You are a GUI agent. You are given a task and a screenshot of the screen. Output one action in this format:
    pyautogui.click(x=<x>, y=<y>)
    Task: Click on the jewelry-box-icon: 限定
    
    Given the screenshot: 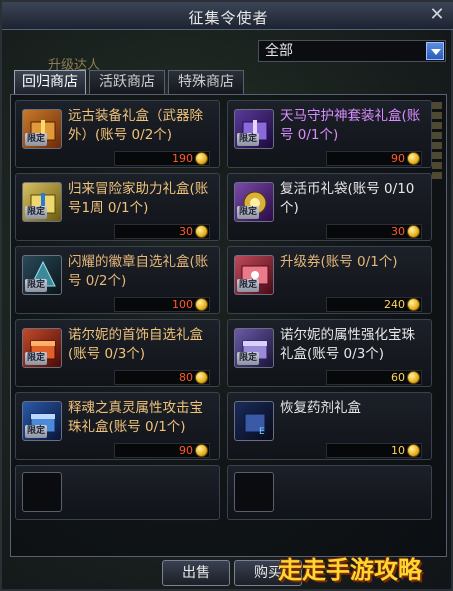 What is the action you would take?
    pyautogui.click(x=42, y=348)
    